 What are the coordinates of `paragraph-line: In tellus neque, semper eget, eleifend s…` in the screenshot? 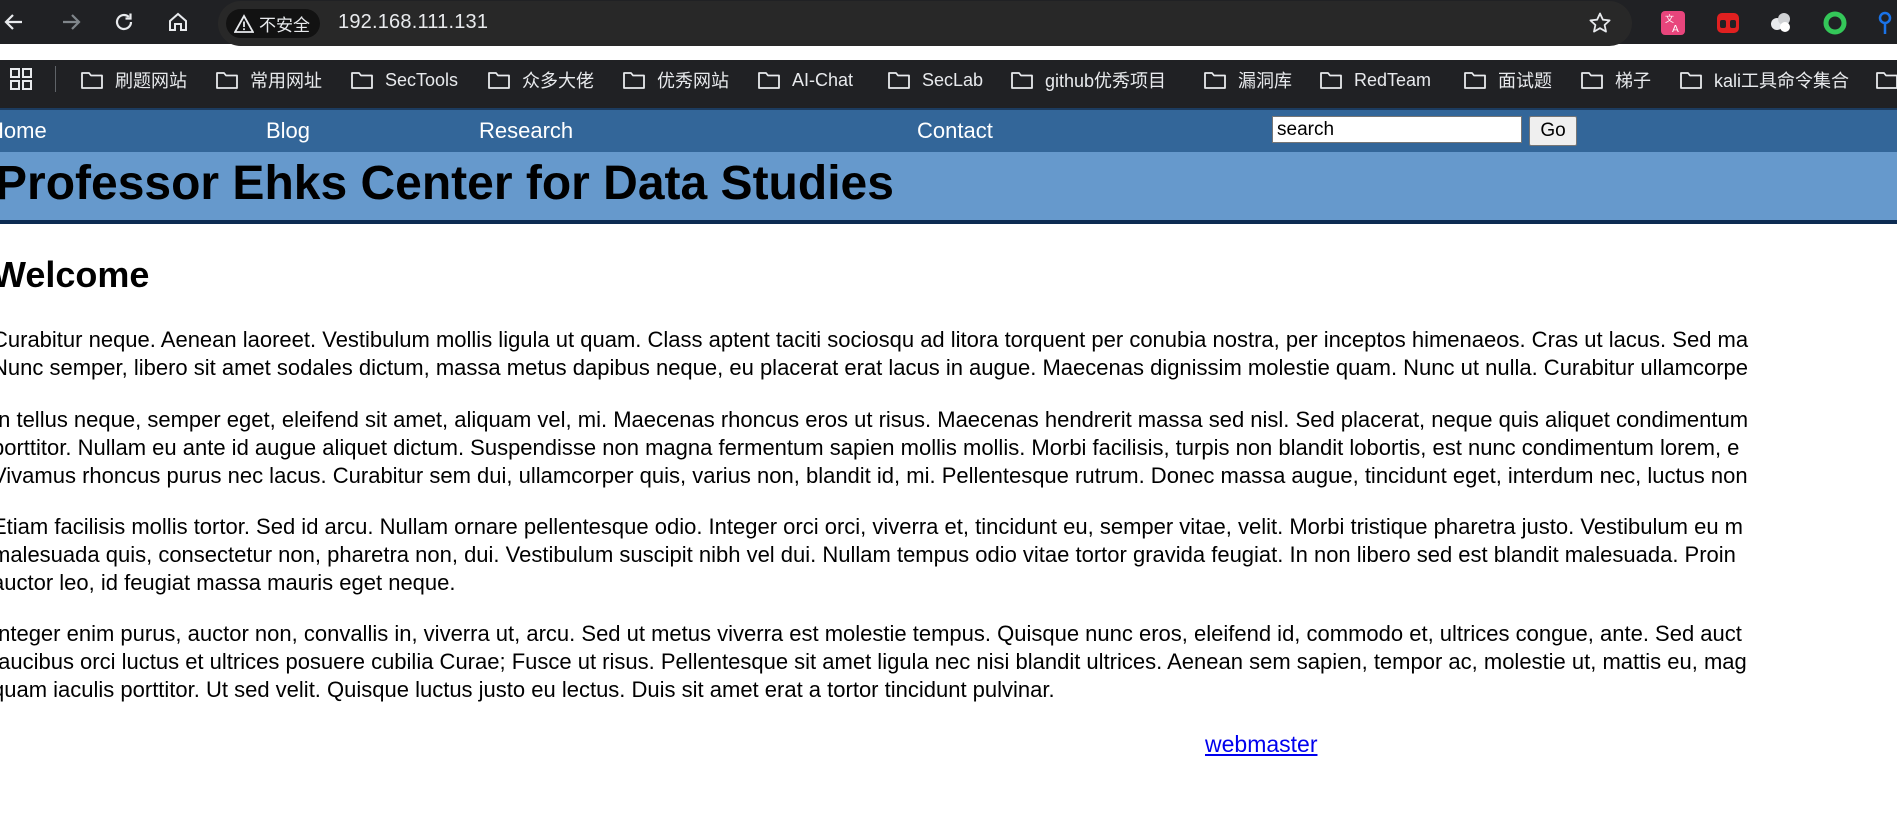 It's located at (874, 419).